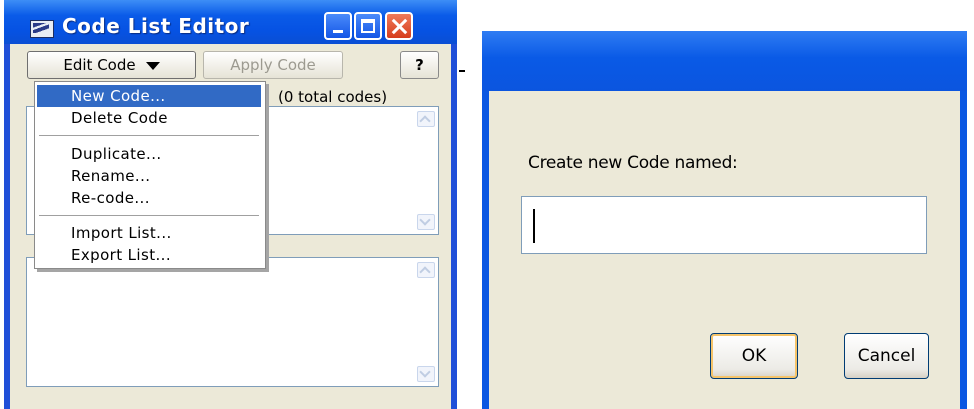 The image size is (974, 409). Describe the element at coordinates (149, 118) in the screenshot. I see `menu-item-delete-code: Delete Code` at that location.